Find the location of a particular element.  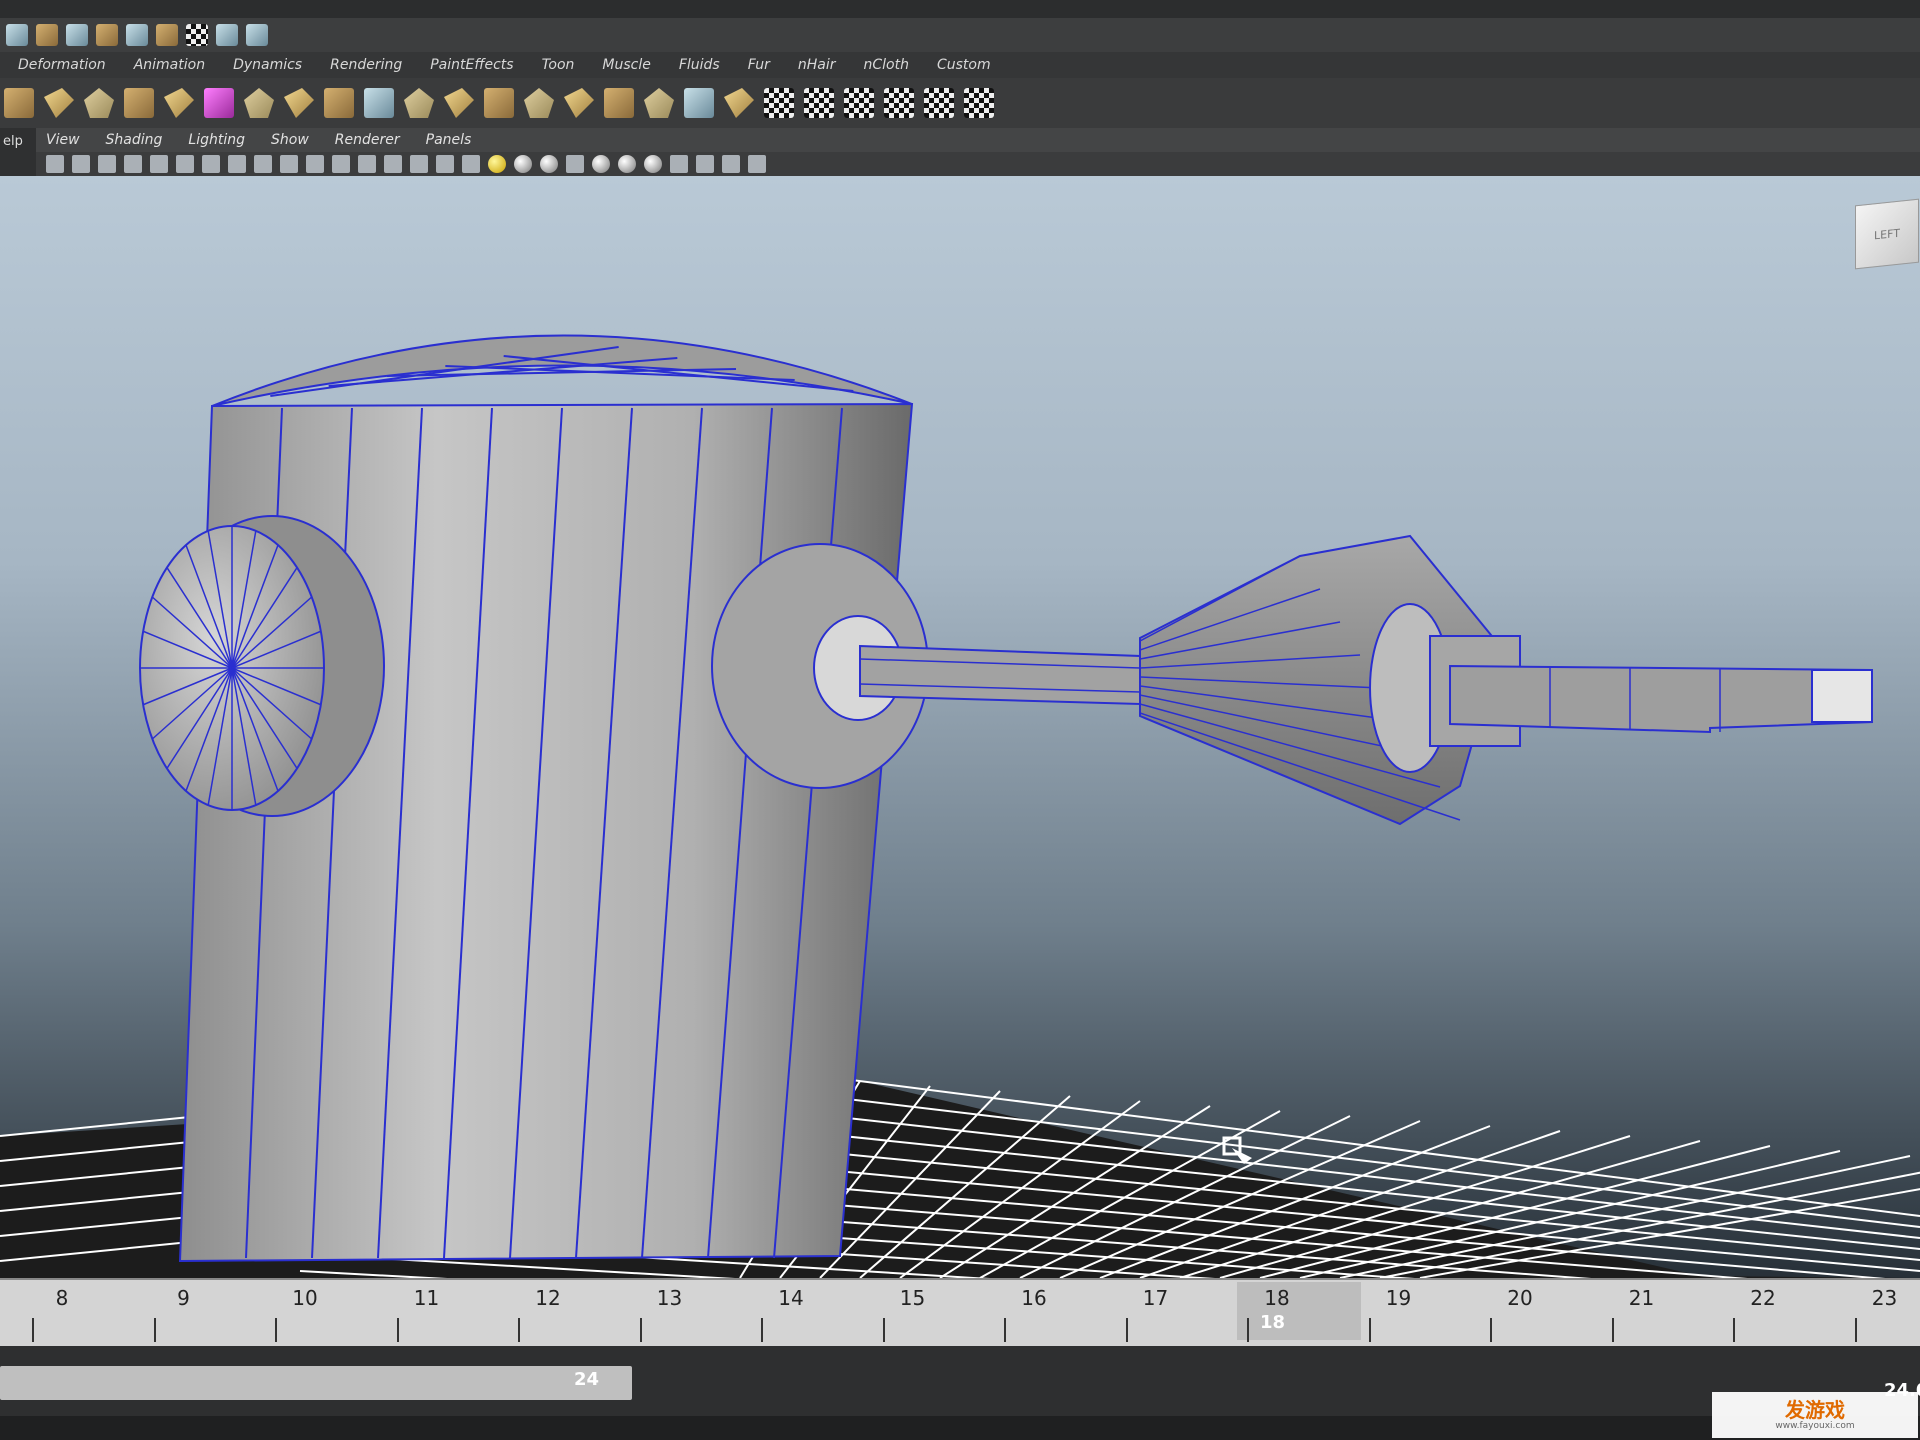

combine-icon is located at coordinates (499, 103).